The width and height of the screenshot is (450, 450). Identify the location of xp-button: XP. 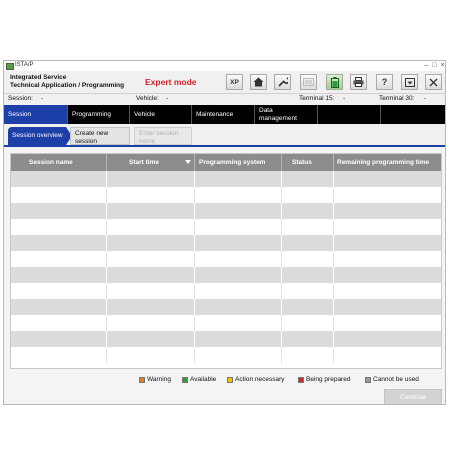
(234, 82).